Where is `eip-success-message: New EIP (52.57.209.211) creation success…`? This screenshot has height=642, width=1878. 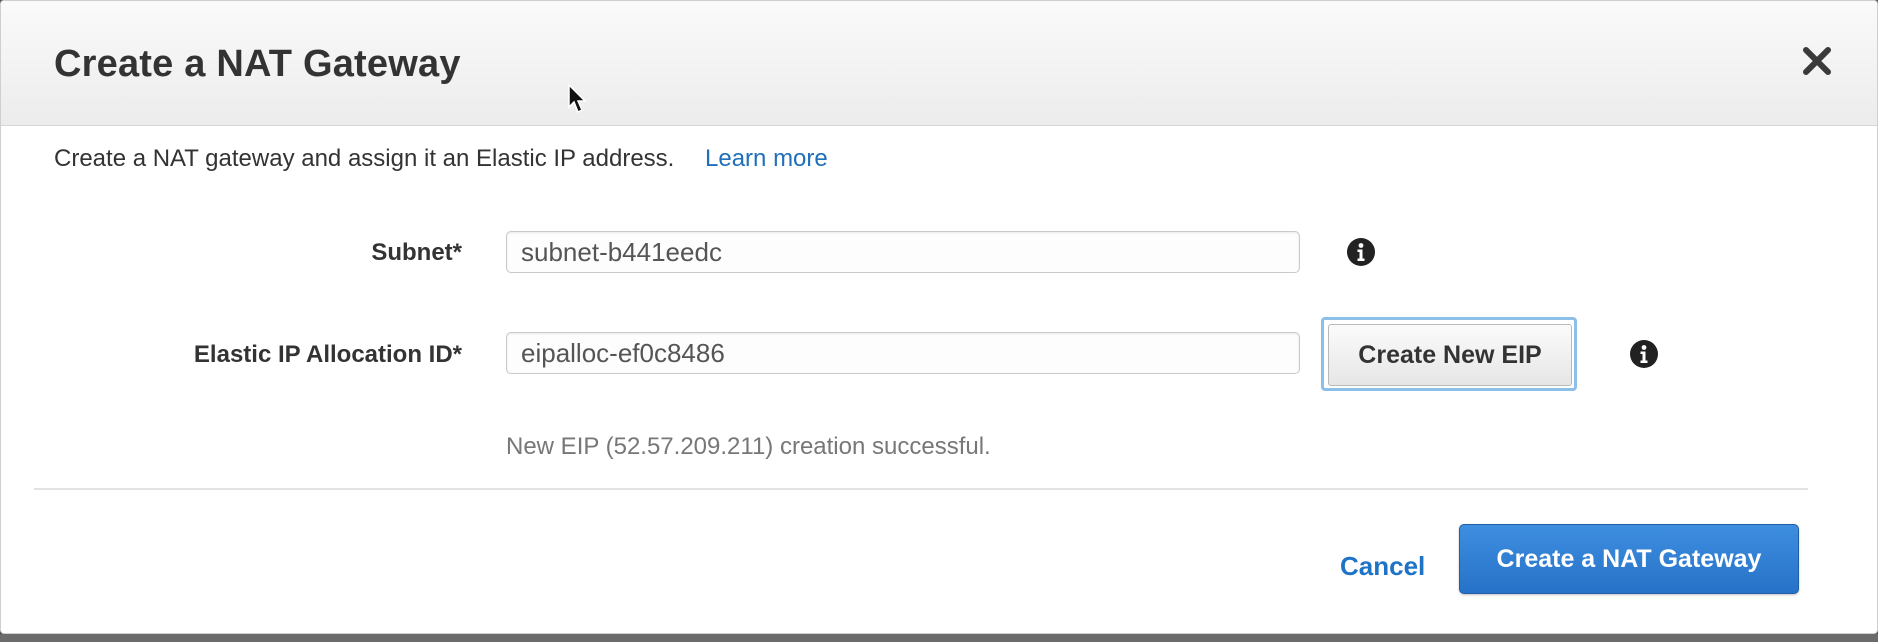 eip-success-message: New EIP (52.57.209.211) creation success… is located at coordinates (748, 446).